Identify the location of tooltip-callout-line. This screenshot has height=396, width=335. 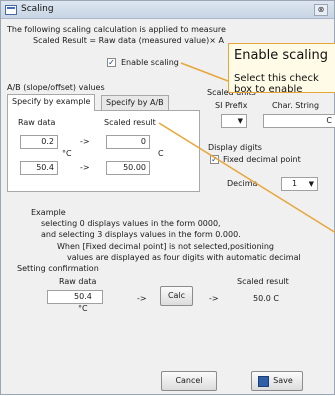
(204, 72).